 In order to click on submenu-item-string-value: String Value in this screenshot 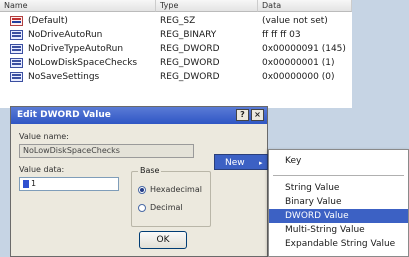, I will do `click(338, 188)`.